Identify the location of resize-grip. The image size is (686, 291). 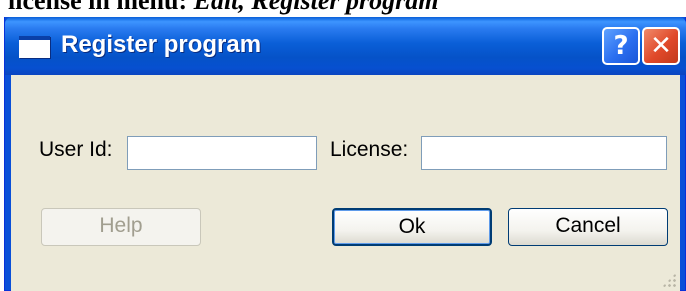
(669, 280).